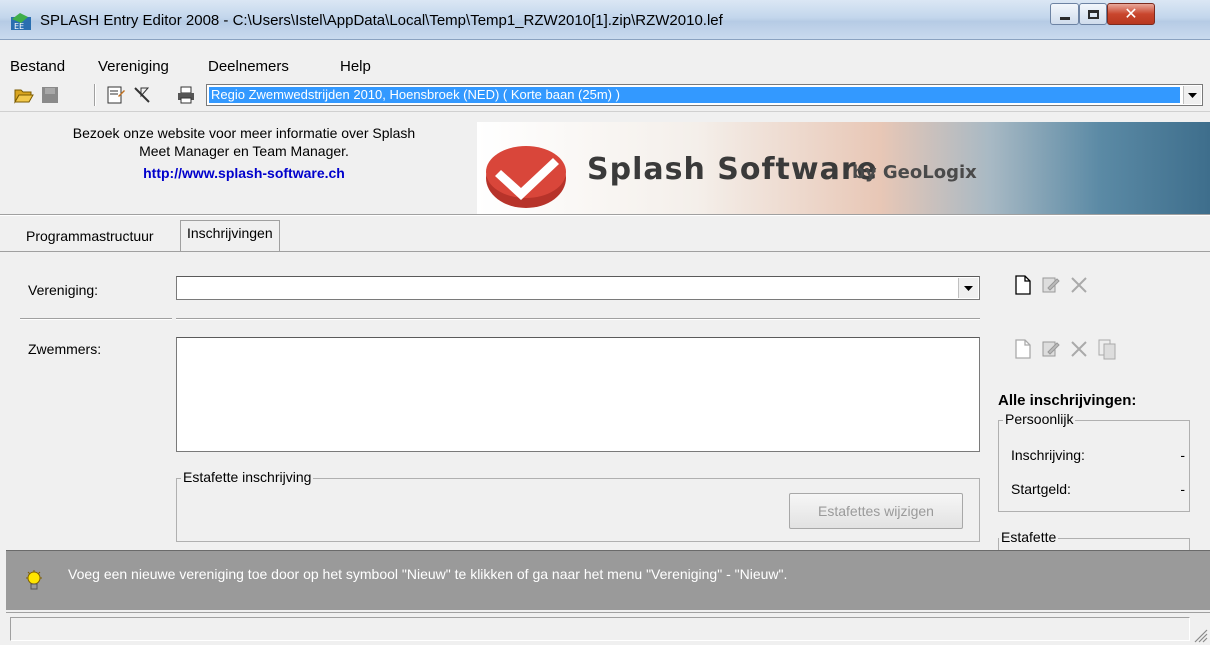  What do you see at coordinates (244, 173) in the screenshot?
I see `website-link: http://www.splash-software.ch` at bounding box center [244, 173].